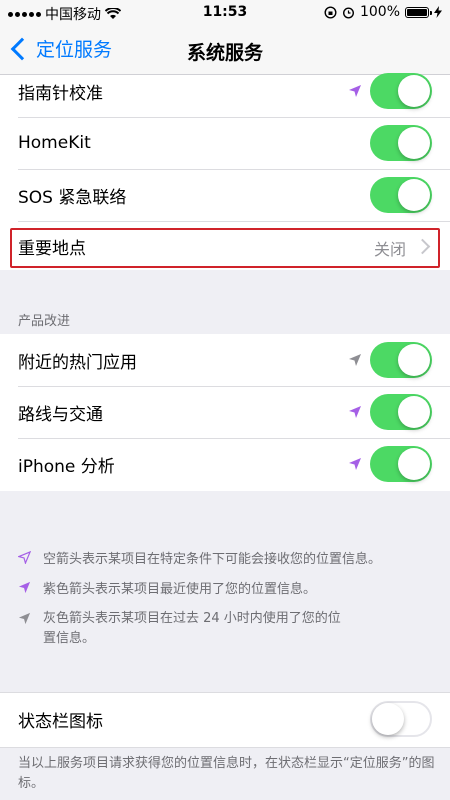 This screenshot has height=800, width=450. I want to click on row-homekit: HomeKit, so click(225, 143).